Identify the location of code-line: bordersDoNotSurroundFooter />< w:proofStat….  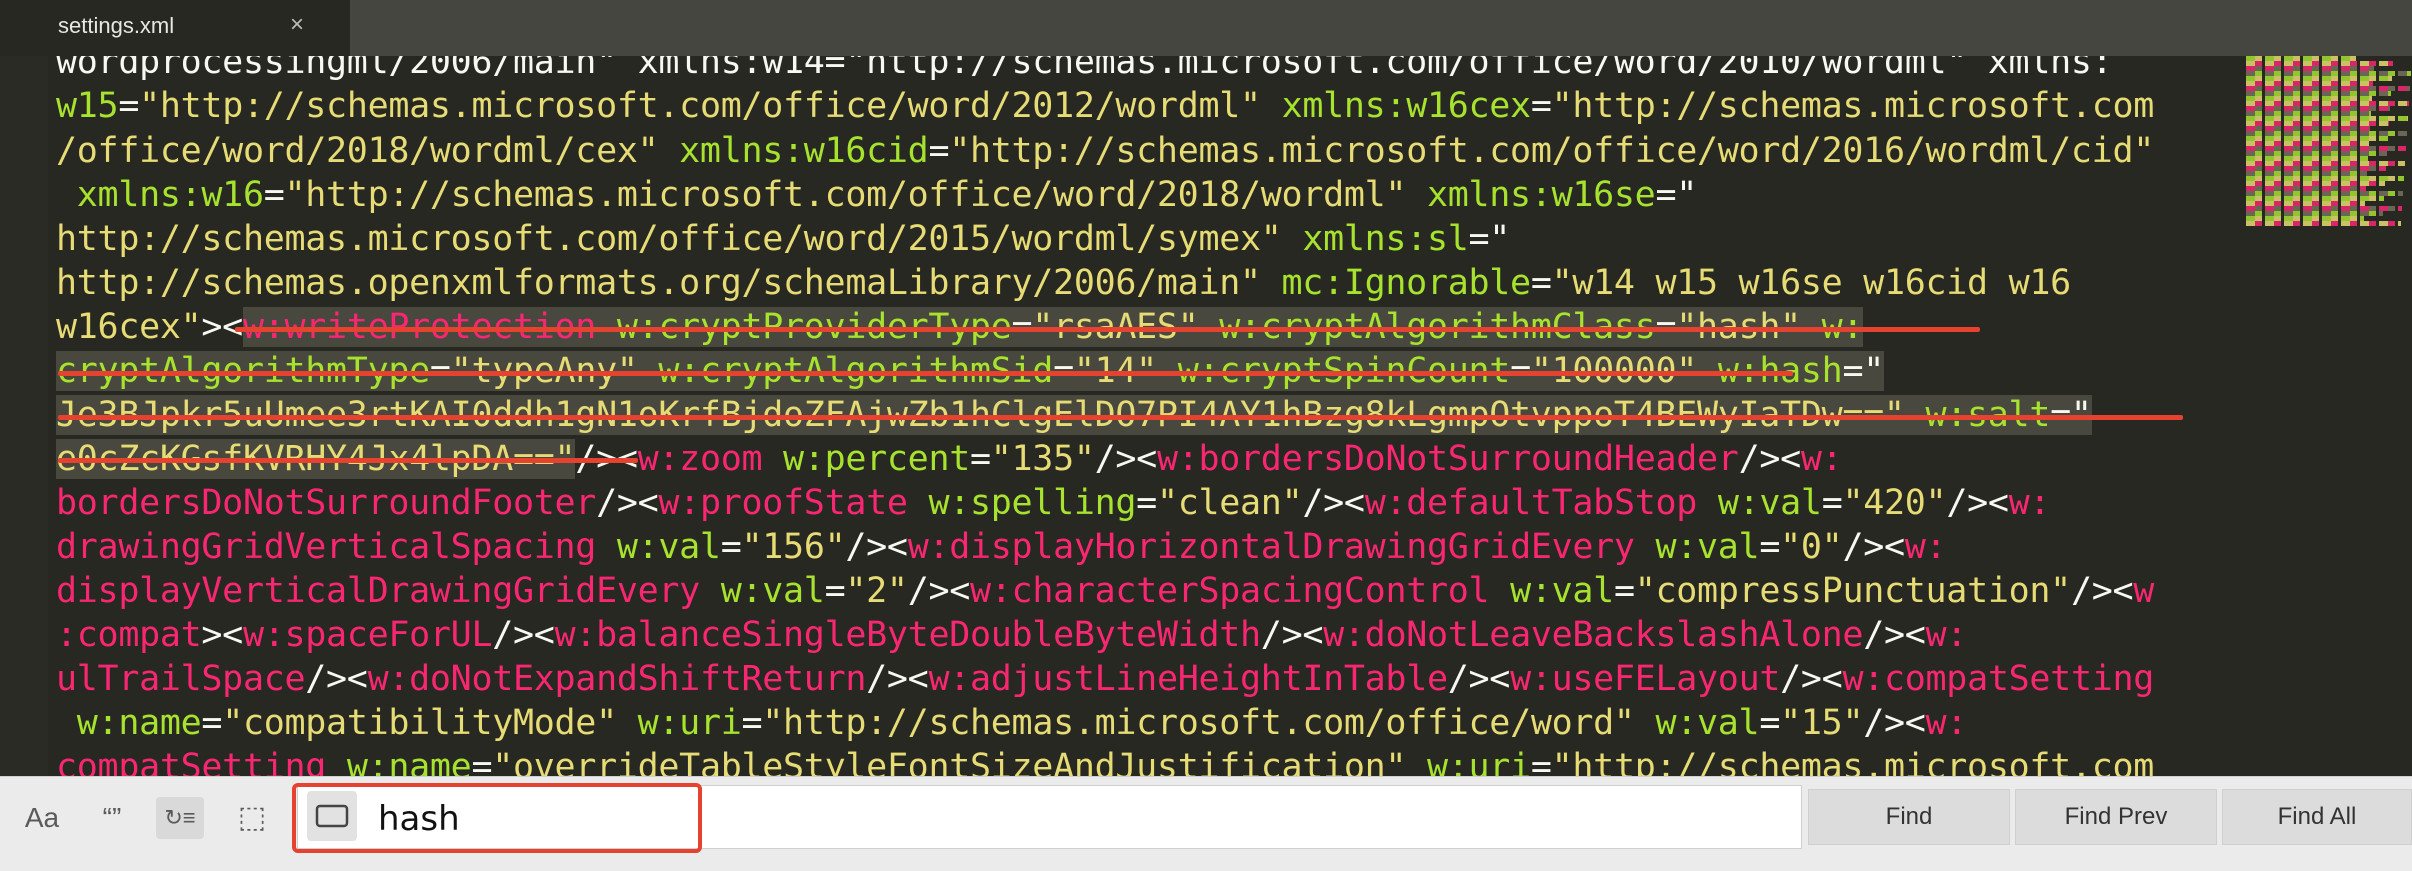
(1053, 503).